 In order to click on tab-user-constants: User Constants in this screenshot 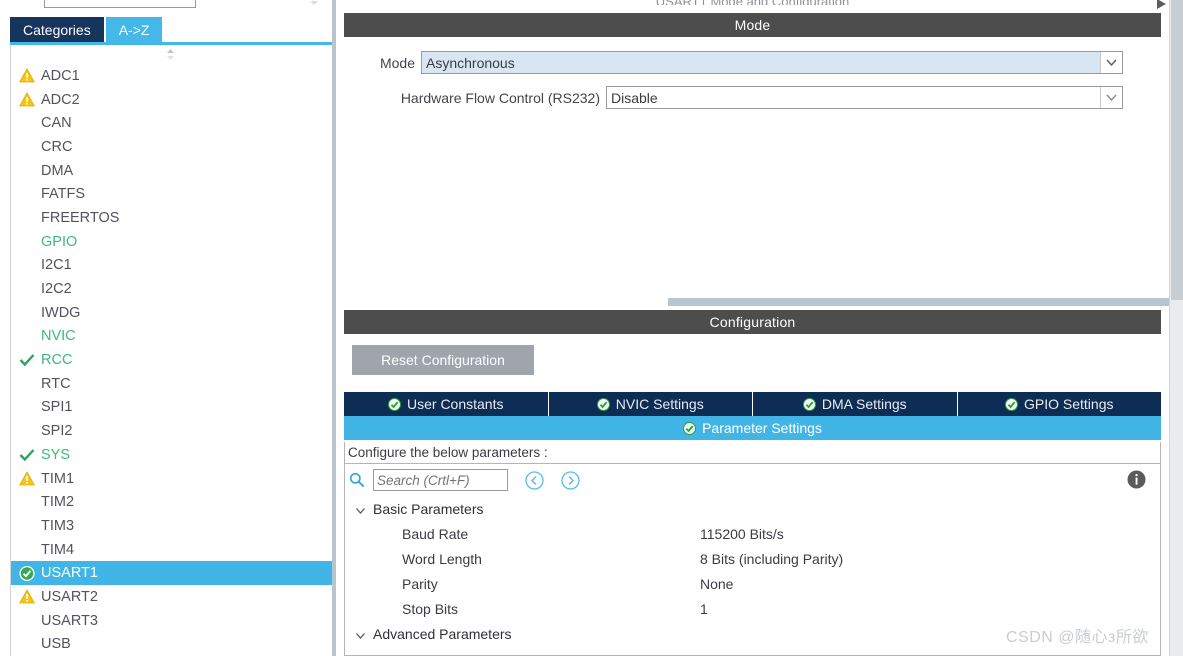, I will do `click(446, 404)`.